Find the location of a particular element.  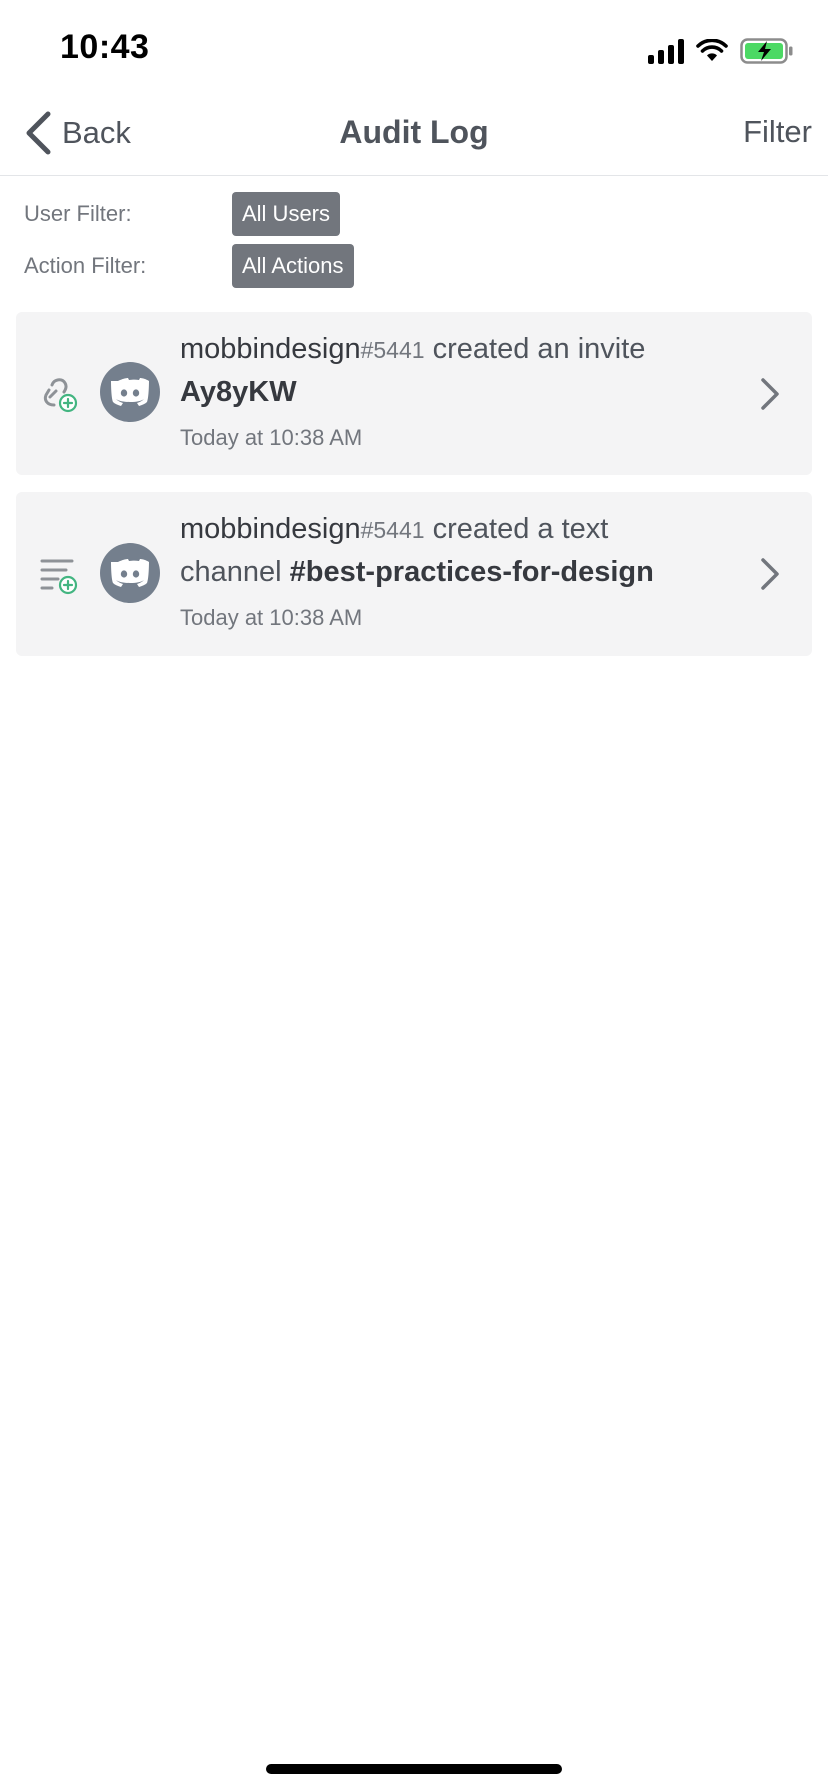

home-indicator is located at coordinates (414, 1769).